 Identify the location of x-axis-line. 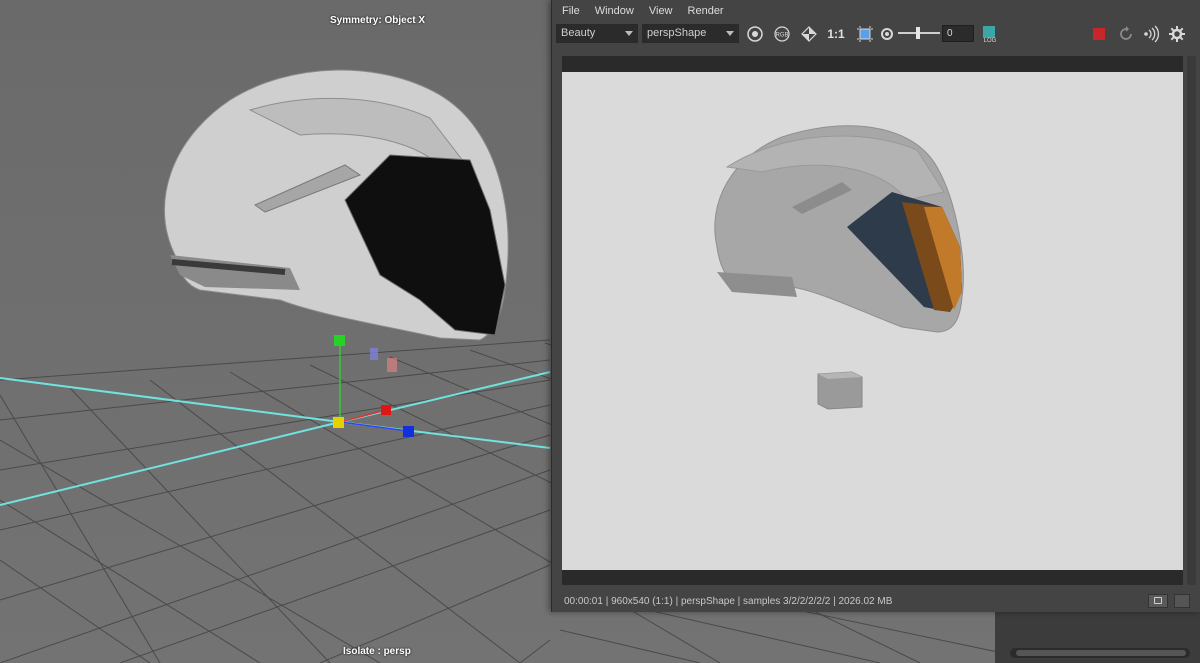
(170, 400).